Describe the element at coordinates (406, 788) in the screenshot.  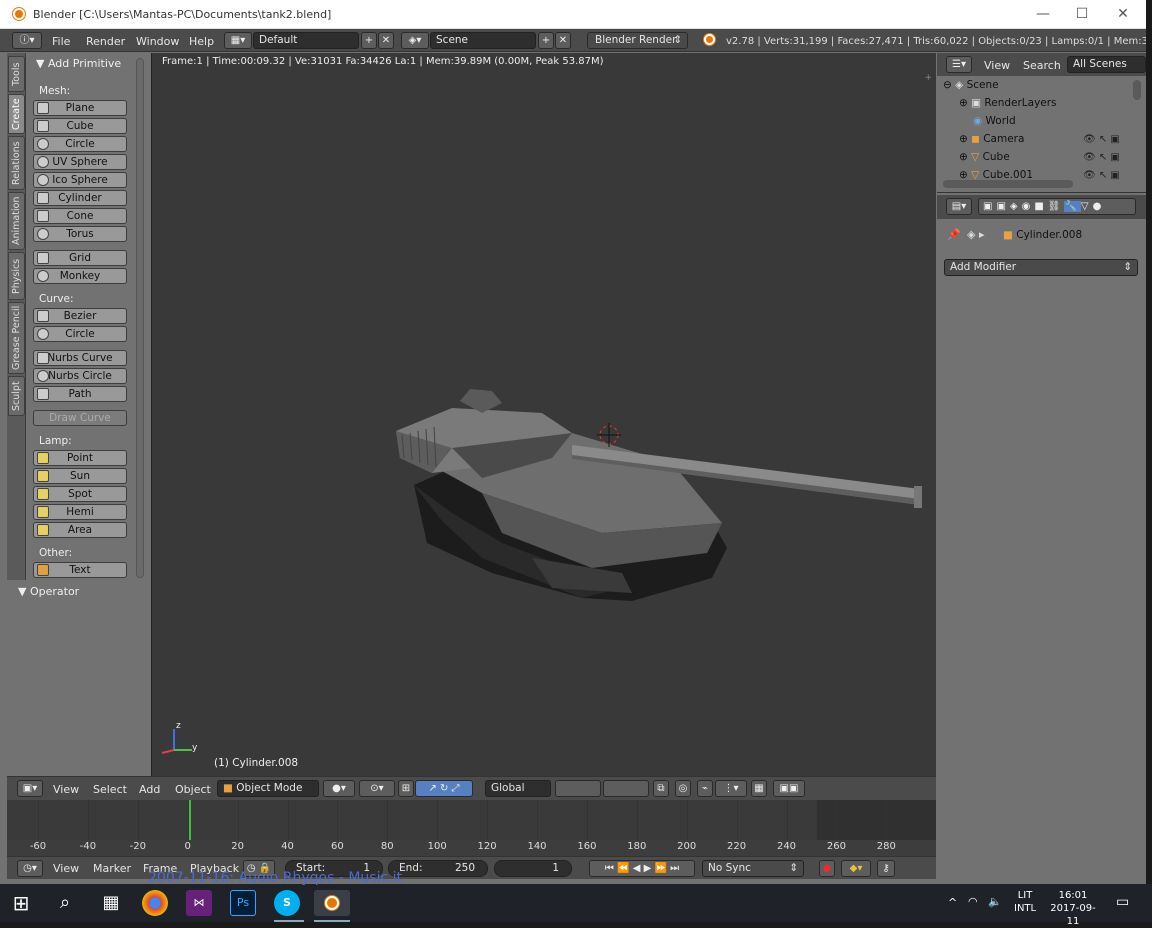
I see `manipulator-icon: ⊞` at that location.